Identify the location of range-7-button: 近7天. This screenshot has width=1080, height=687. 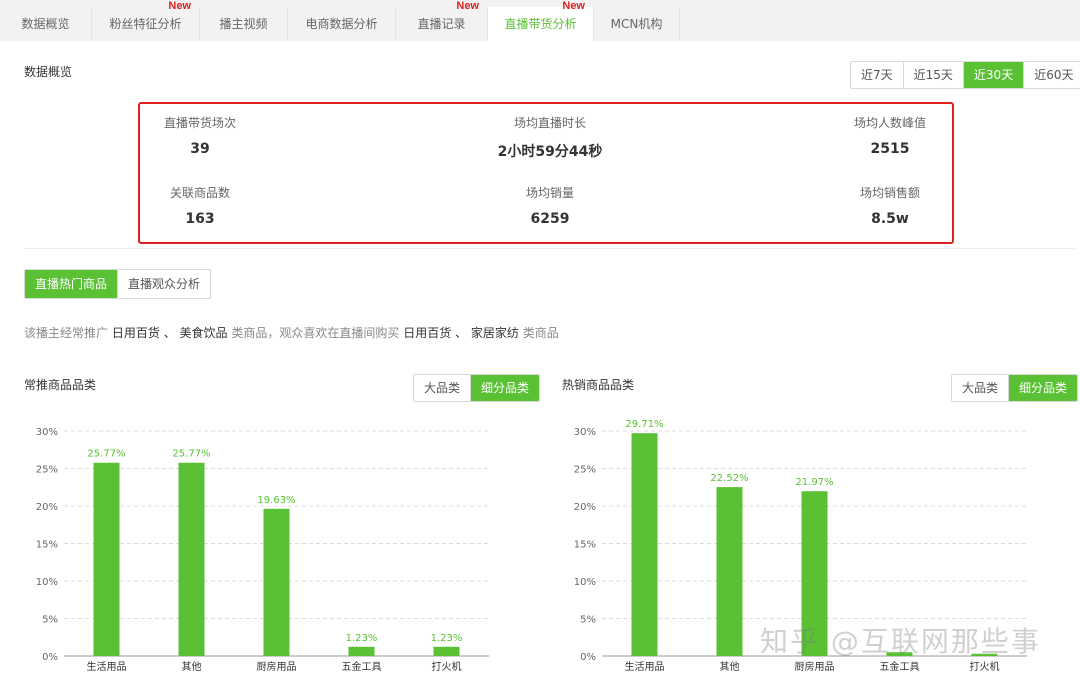
(877, 75).